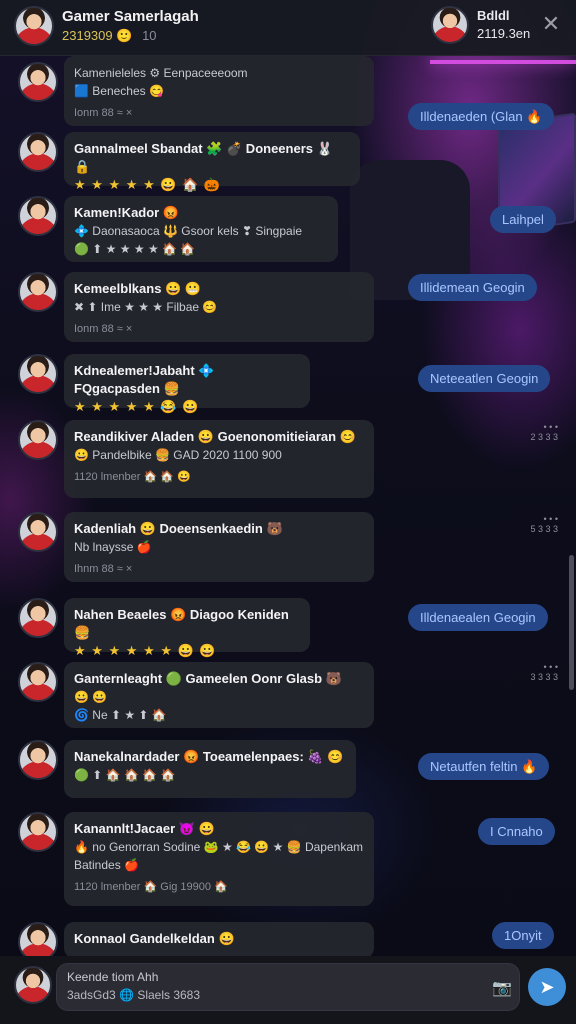 The image size is (576, 1024). Describe the element at coordinates (113, 977) in the screenshot. I see `input-line: Keende tiom Ahh` at that location.